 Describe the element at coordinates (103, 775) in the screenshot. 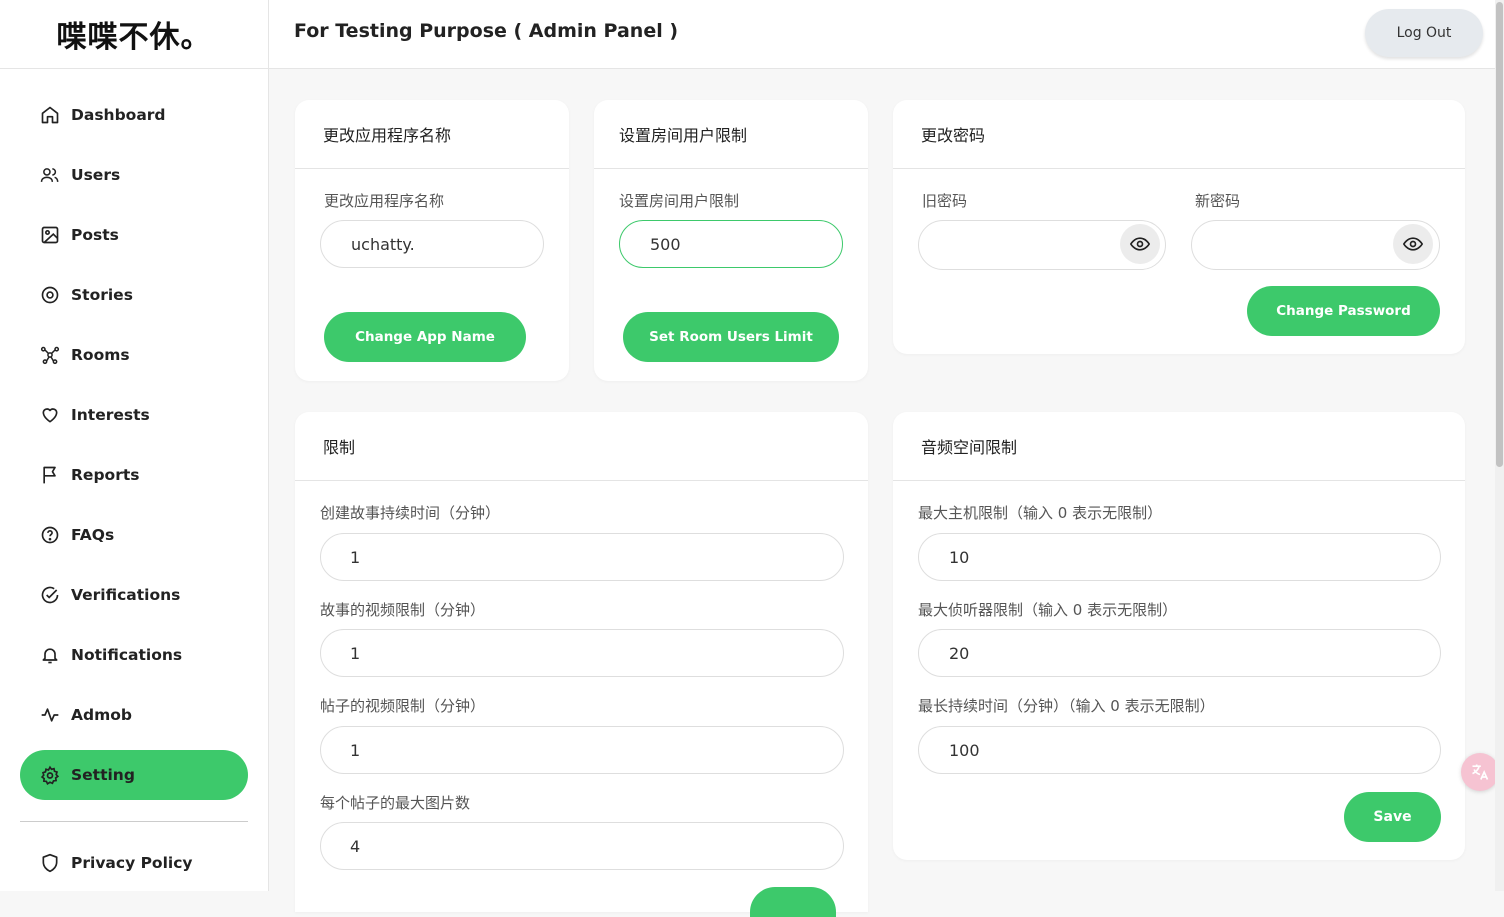

I see `sidebar-item-label: Setting` at that location.